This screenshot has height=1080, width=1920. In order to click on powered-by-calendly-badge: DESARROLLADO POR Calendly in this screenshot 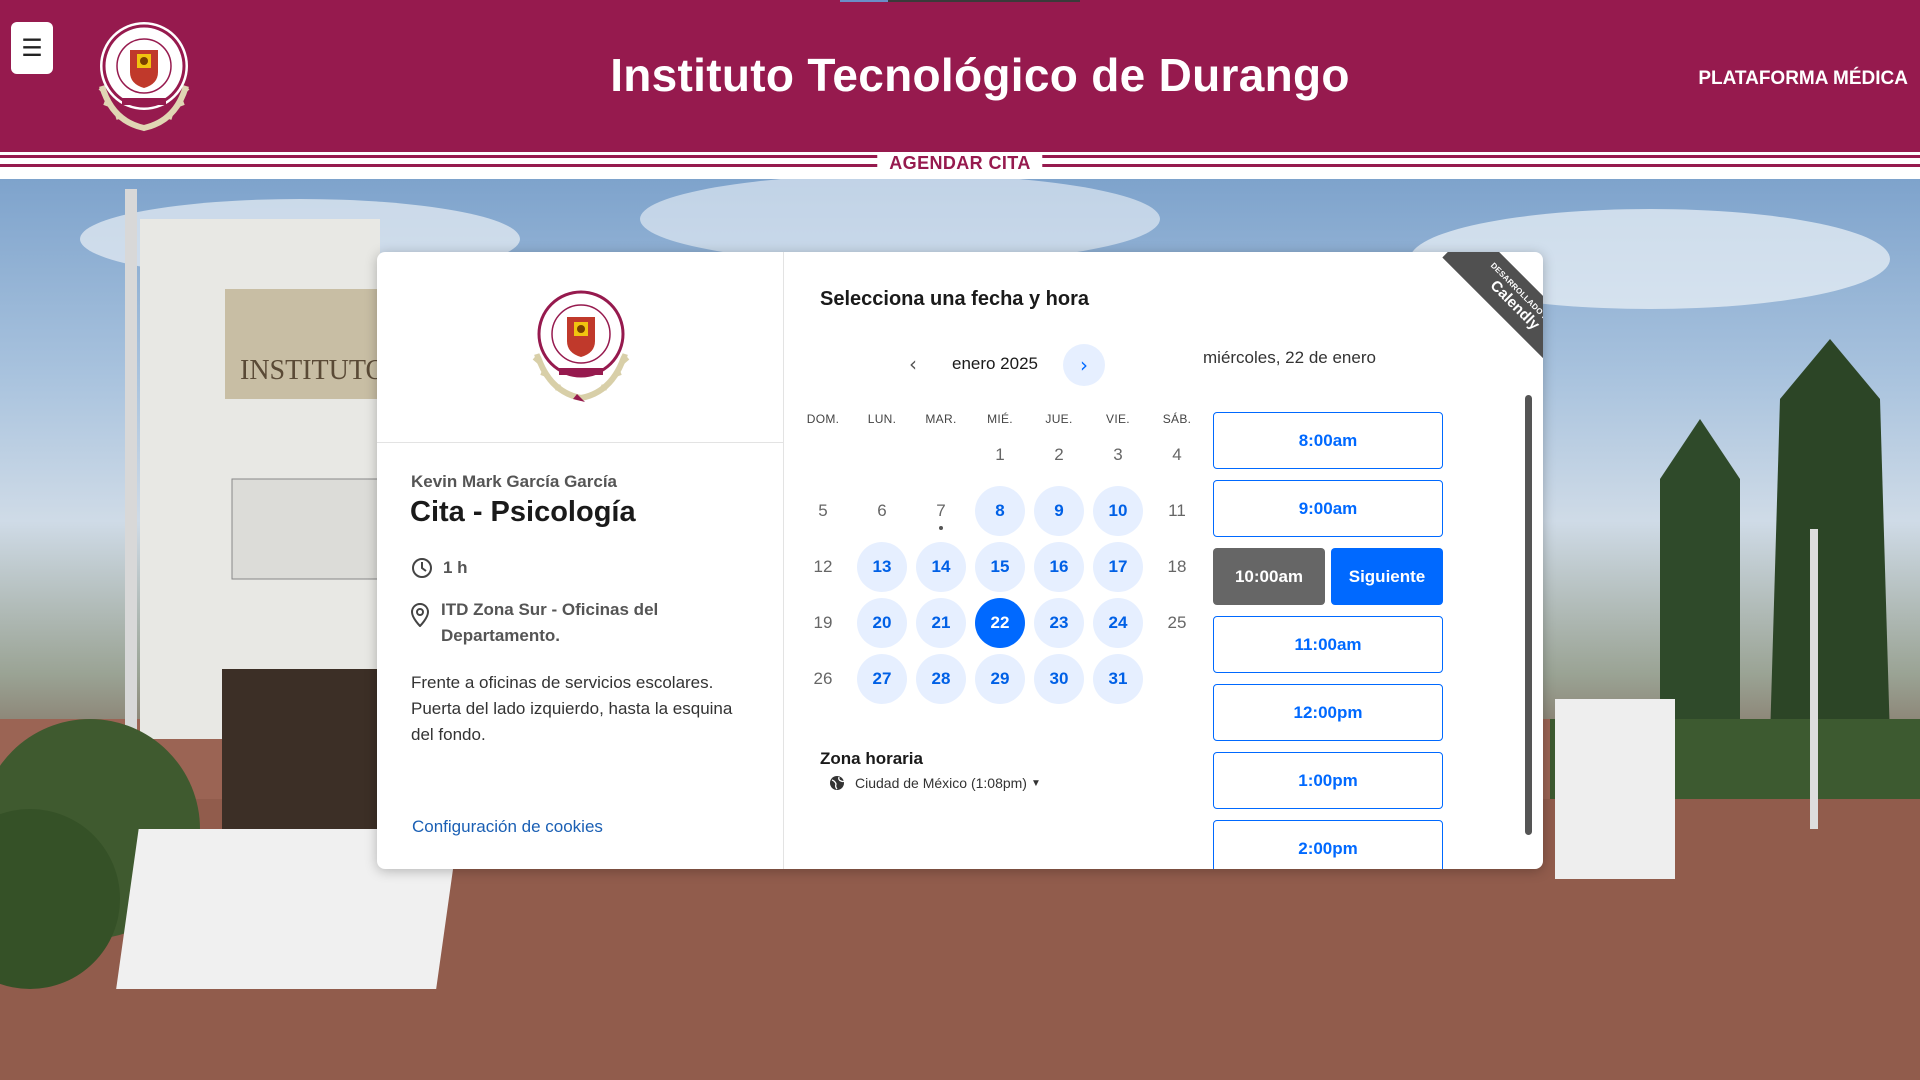, I will do `click(1485, 310)`.